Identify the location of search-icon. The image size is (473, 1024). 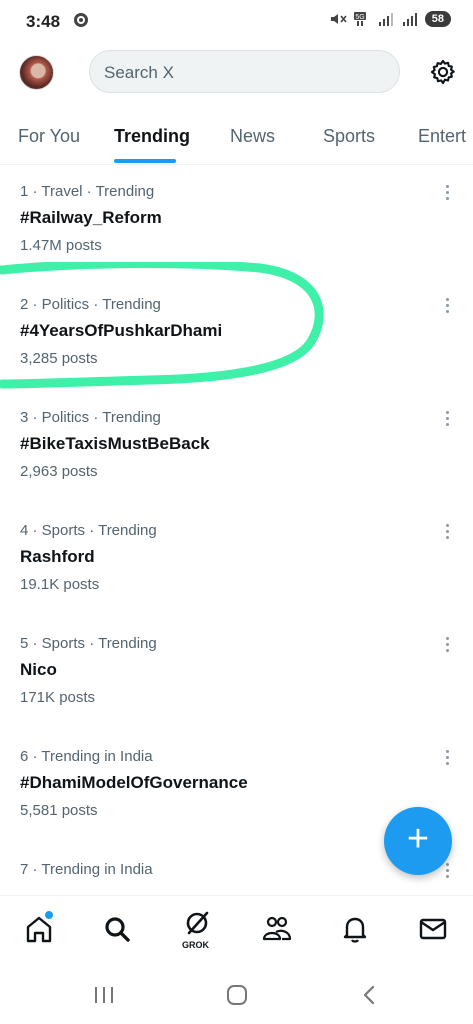
(117, 929).